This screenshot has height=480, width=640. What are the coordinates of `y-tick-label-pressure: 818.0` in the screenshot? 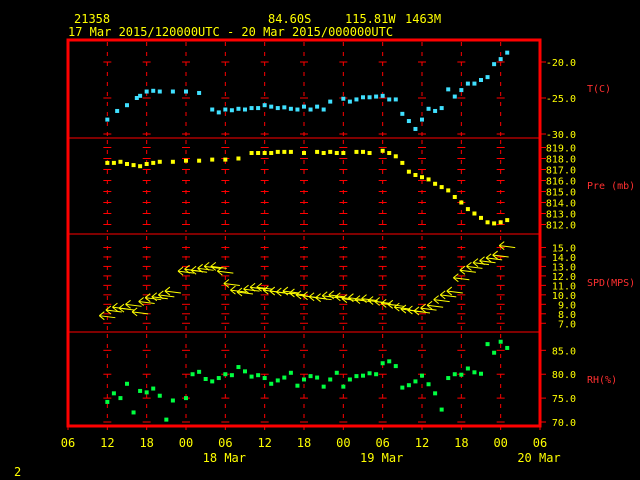 It's located at (561, 160).